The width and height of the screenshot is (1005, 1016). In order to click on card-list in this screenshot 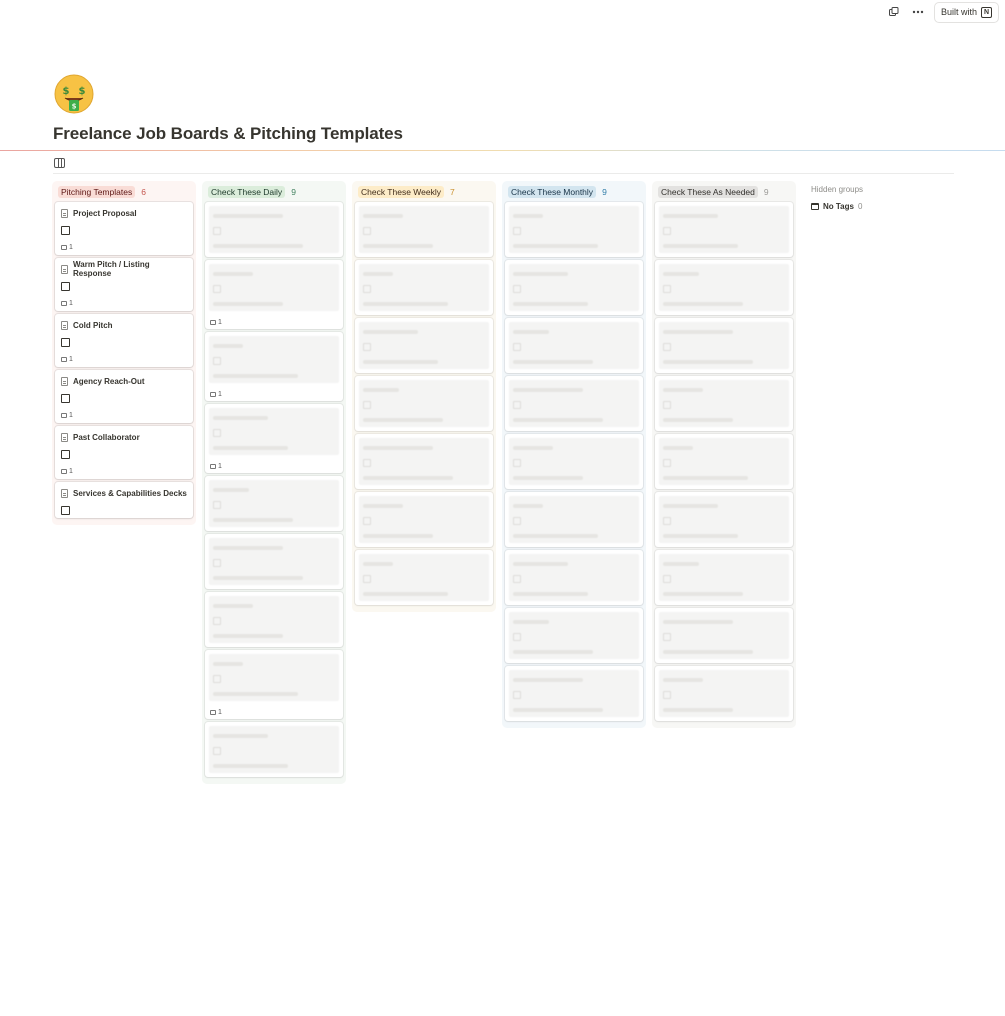, I will do `click(724, 461)`.